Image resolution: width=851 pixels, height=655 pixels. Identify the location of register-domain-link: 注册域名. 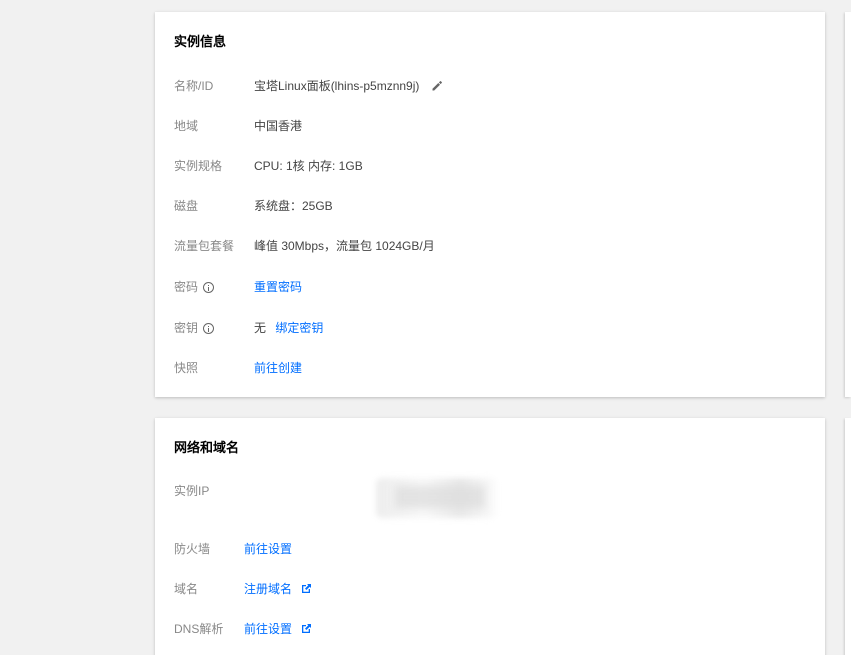
(268, 589).